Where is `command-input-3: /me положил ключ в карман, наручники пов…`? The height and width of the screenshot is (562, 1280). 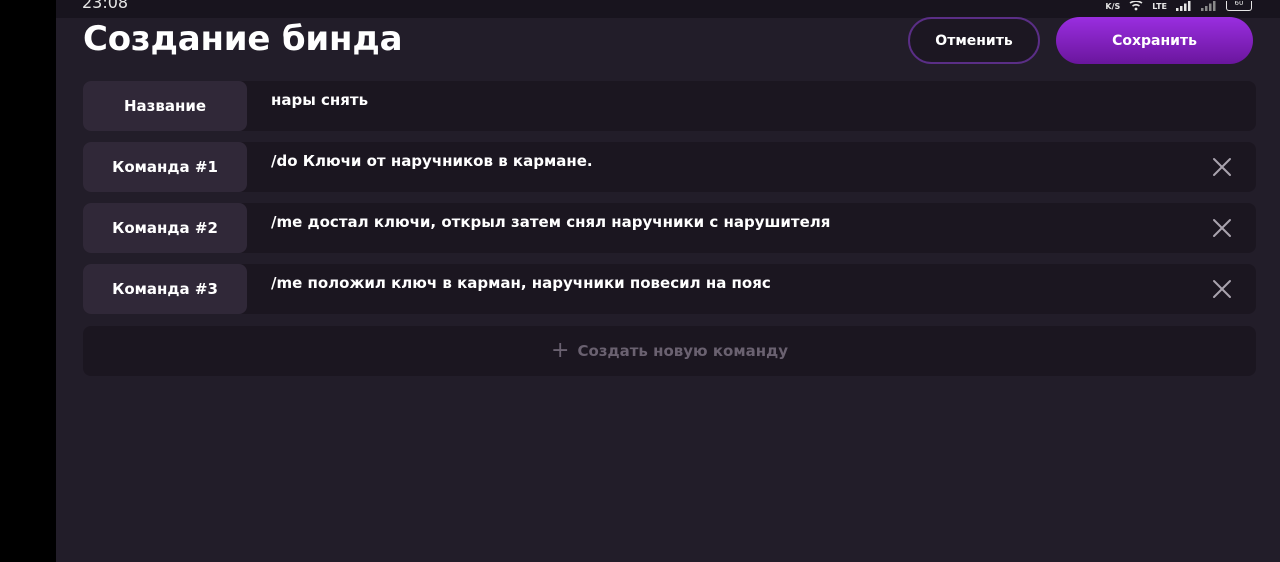
command-input-3: /me положил ключ в карман, наручники пов… is located at coordinates (721, 283).